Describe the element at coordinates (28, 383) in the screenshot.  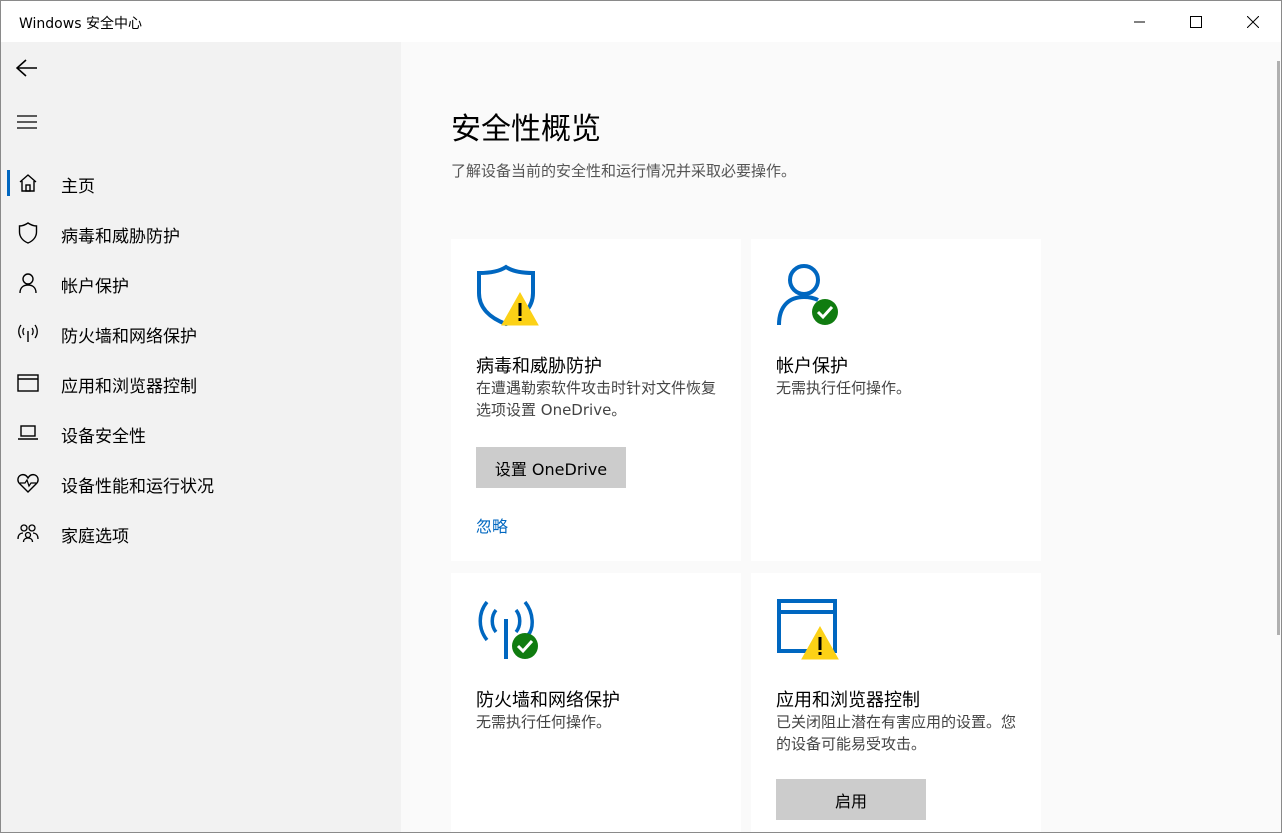
I see `browser-window-icon` at that location.